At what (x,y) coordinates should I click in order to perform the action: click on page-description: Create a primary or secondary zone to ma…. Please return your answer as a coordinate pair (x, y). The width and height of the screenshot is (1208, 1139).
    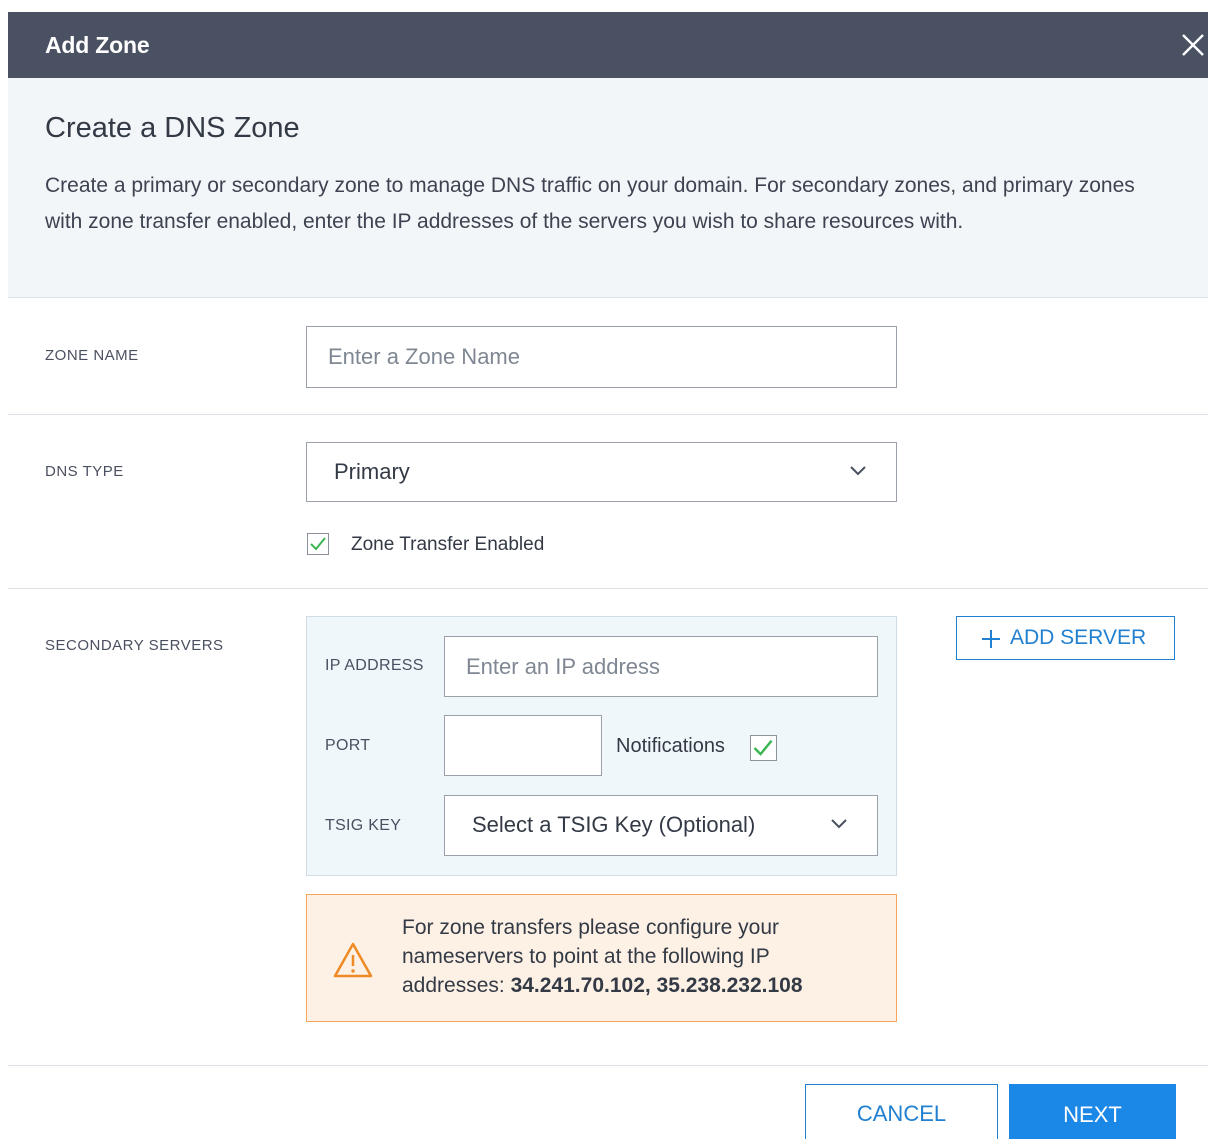
    Looking at the image, I should click on (590, 203).